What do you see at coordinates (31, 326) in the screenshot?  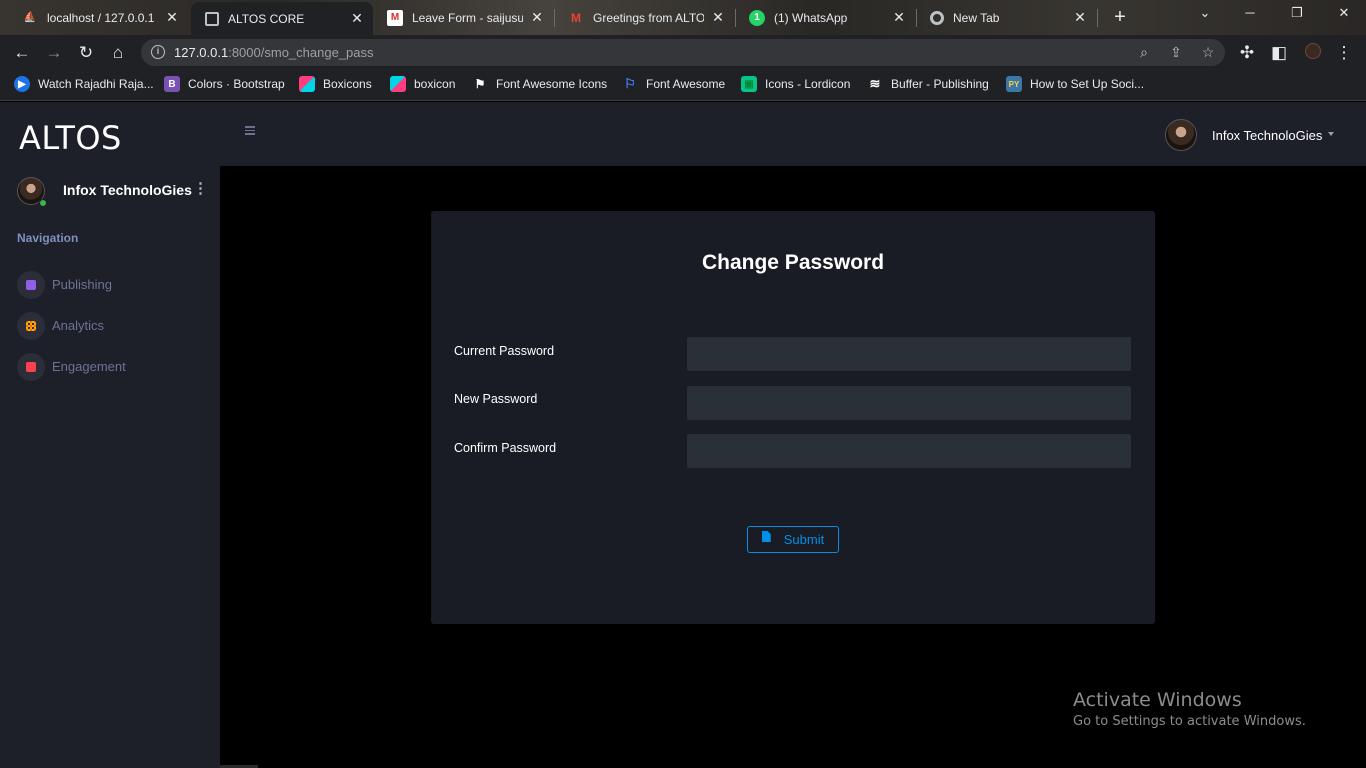 I see `grid-icon` at bounding box center [31, 326].